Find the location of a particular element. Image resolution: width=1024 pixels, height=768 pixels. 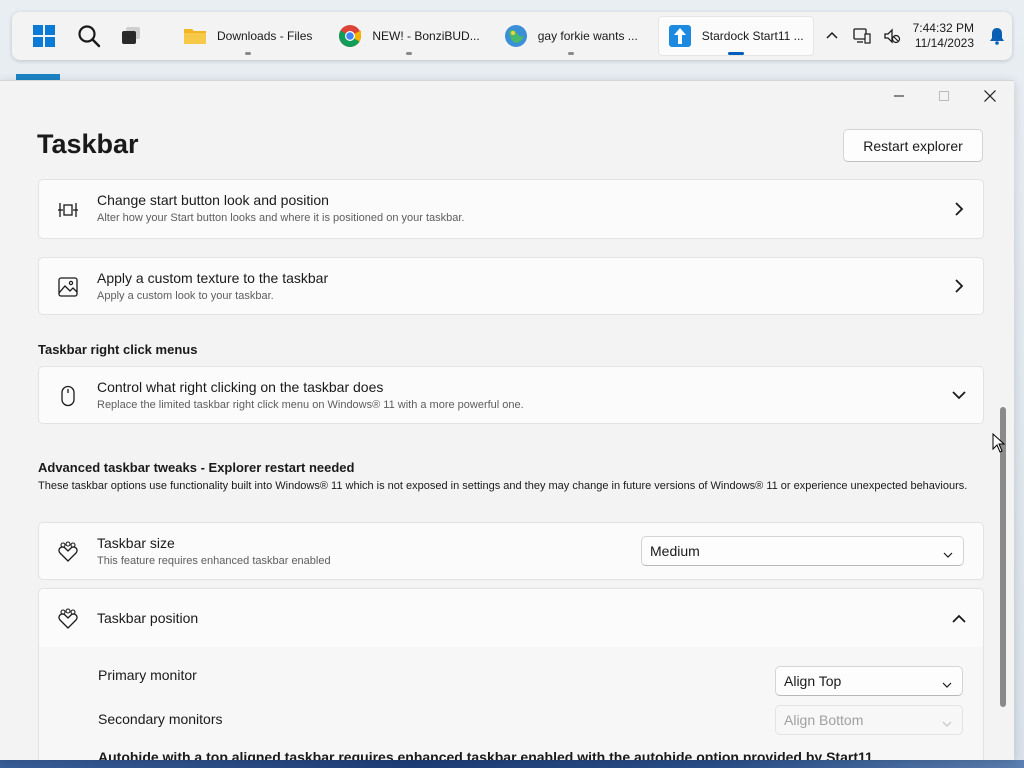

mouse-icon is located at coordinates (68, 396).